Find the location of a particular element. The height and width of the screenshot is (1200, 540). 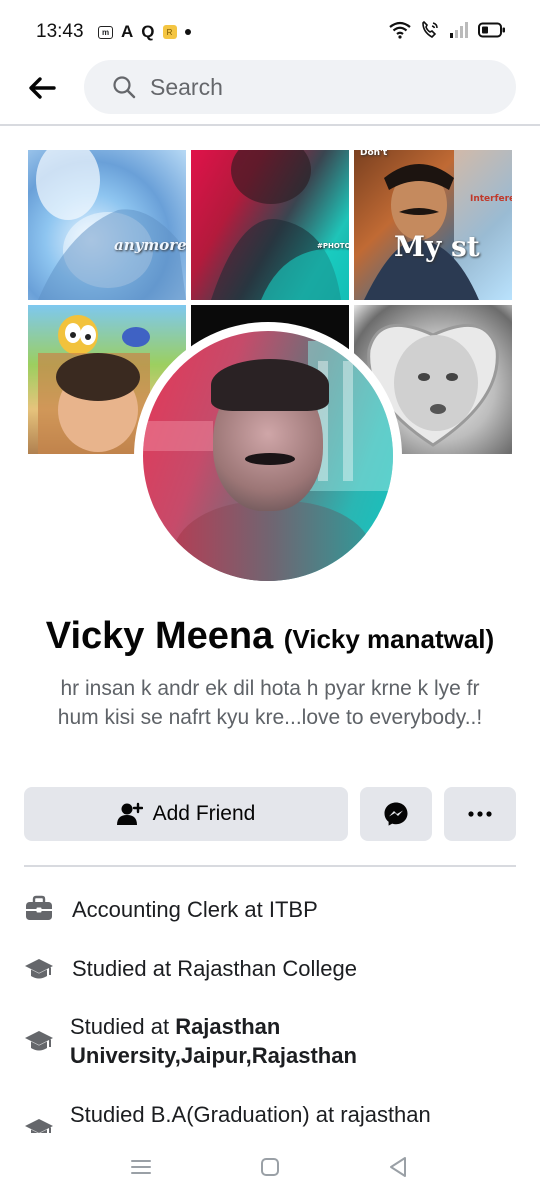

message-button is located at coordinates (396, 814).